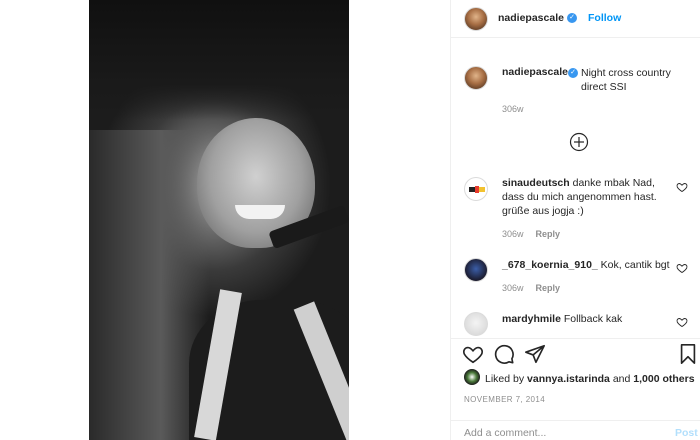 The width and height of the screenshot is (700, 440). Describe the element at coordinates (504, 399) in the screenshot. I see `post-date: NOVEMBER 7, 2014` at that location.